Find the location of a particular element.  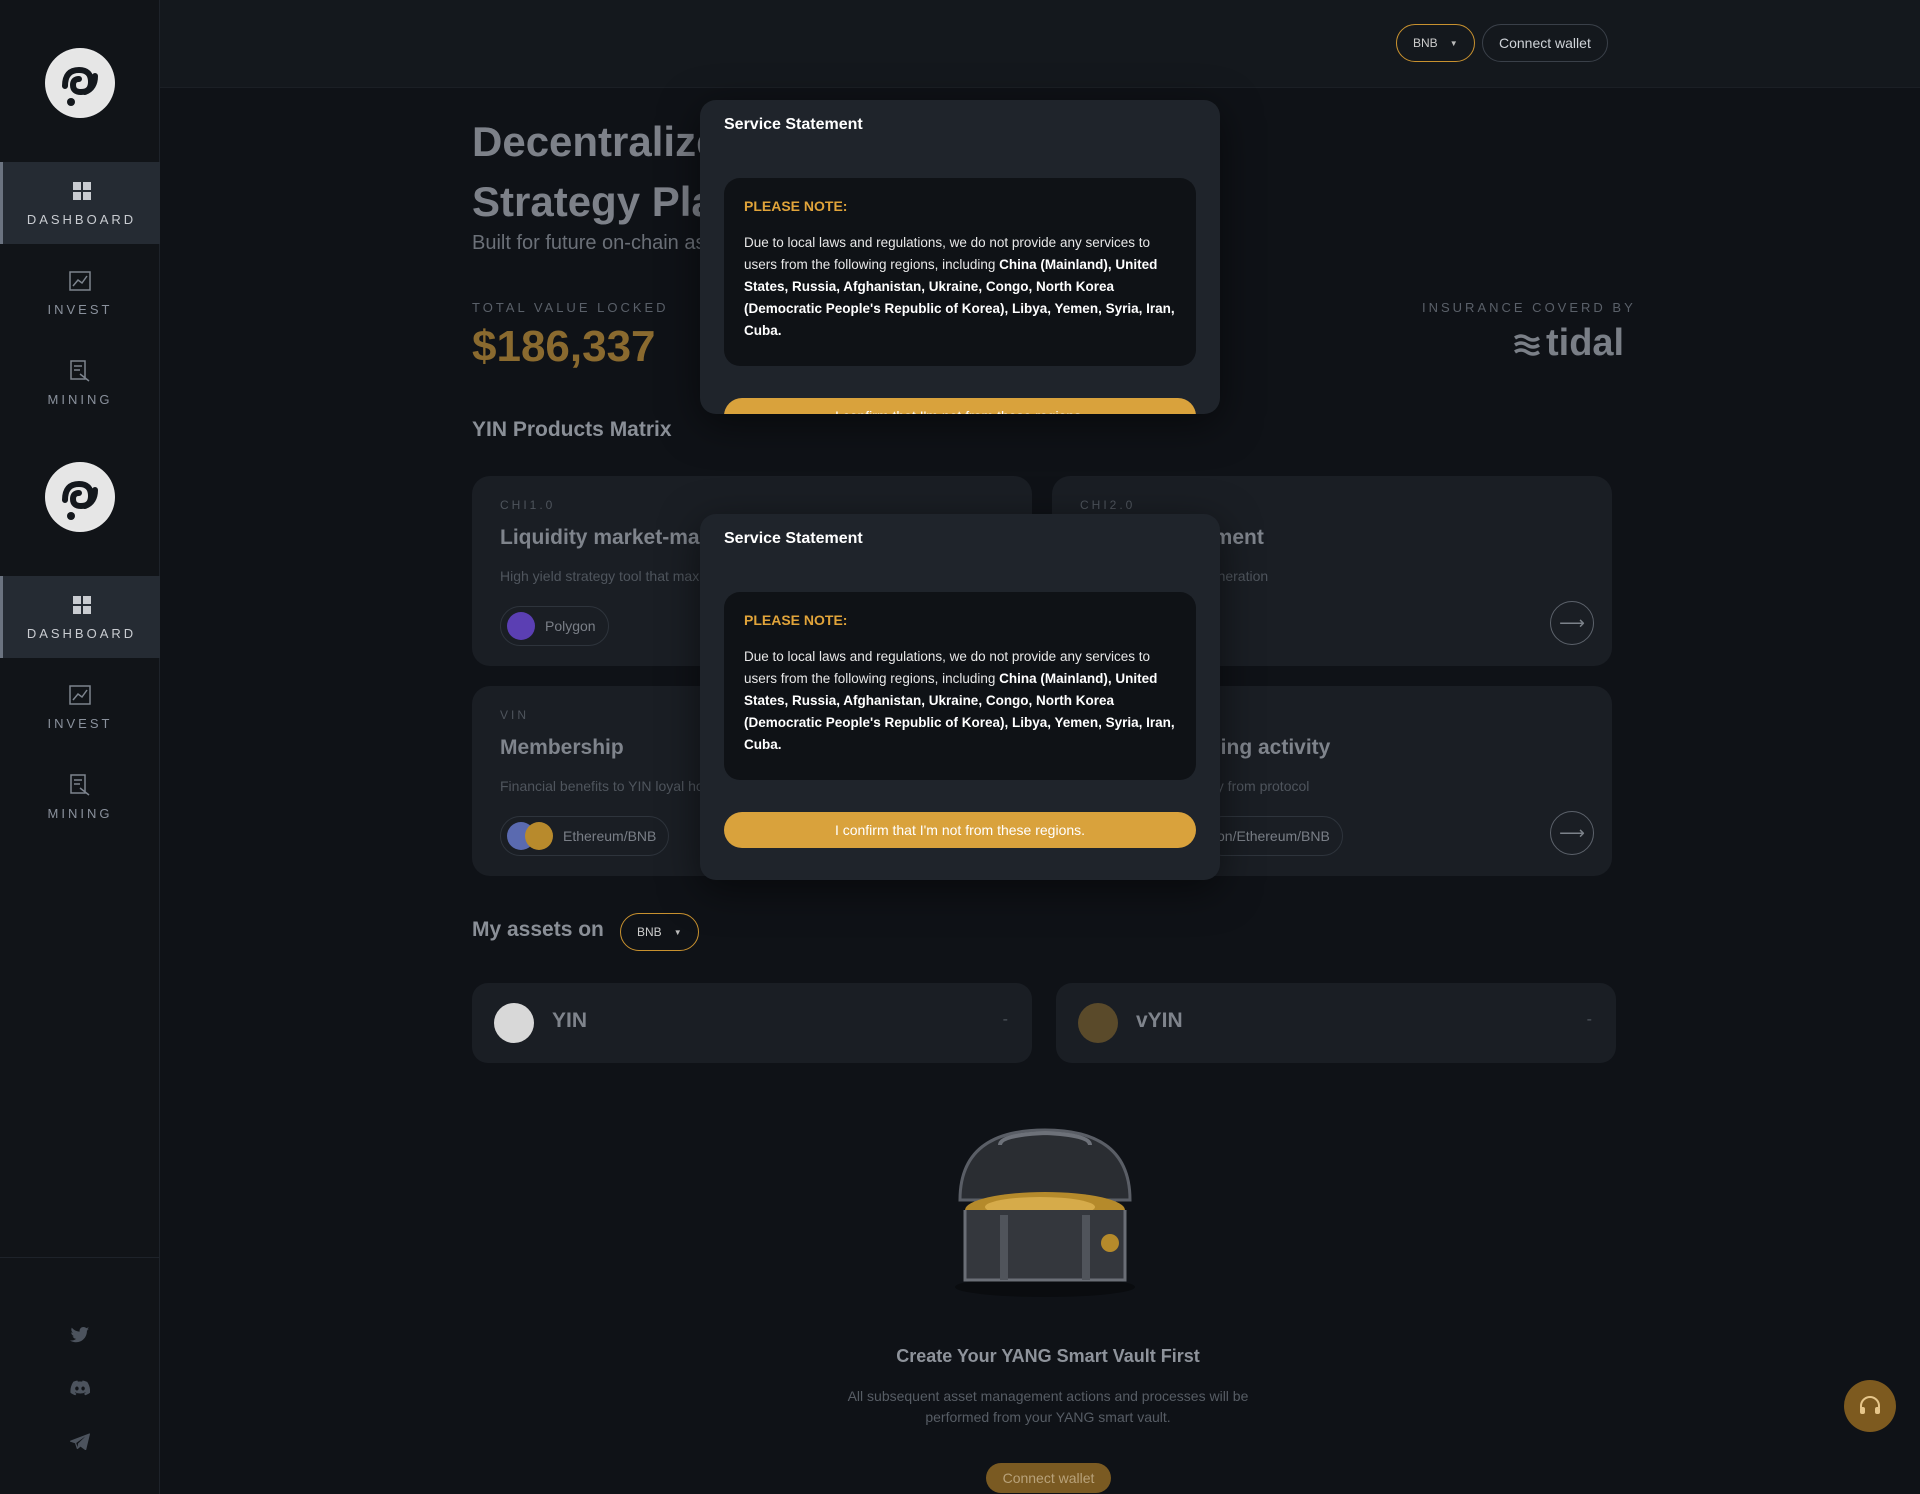

card-tag: VIN is located at coordinates (515, 715).